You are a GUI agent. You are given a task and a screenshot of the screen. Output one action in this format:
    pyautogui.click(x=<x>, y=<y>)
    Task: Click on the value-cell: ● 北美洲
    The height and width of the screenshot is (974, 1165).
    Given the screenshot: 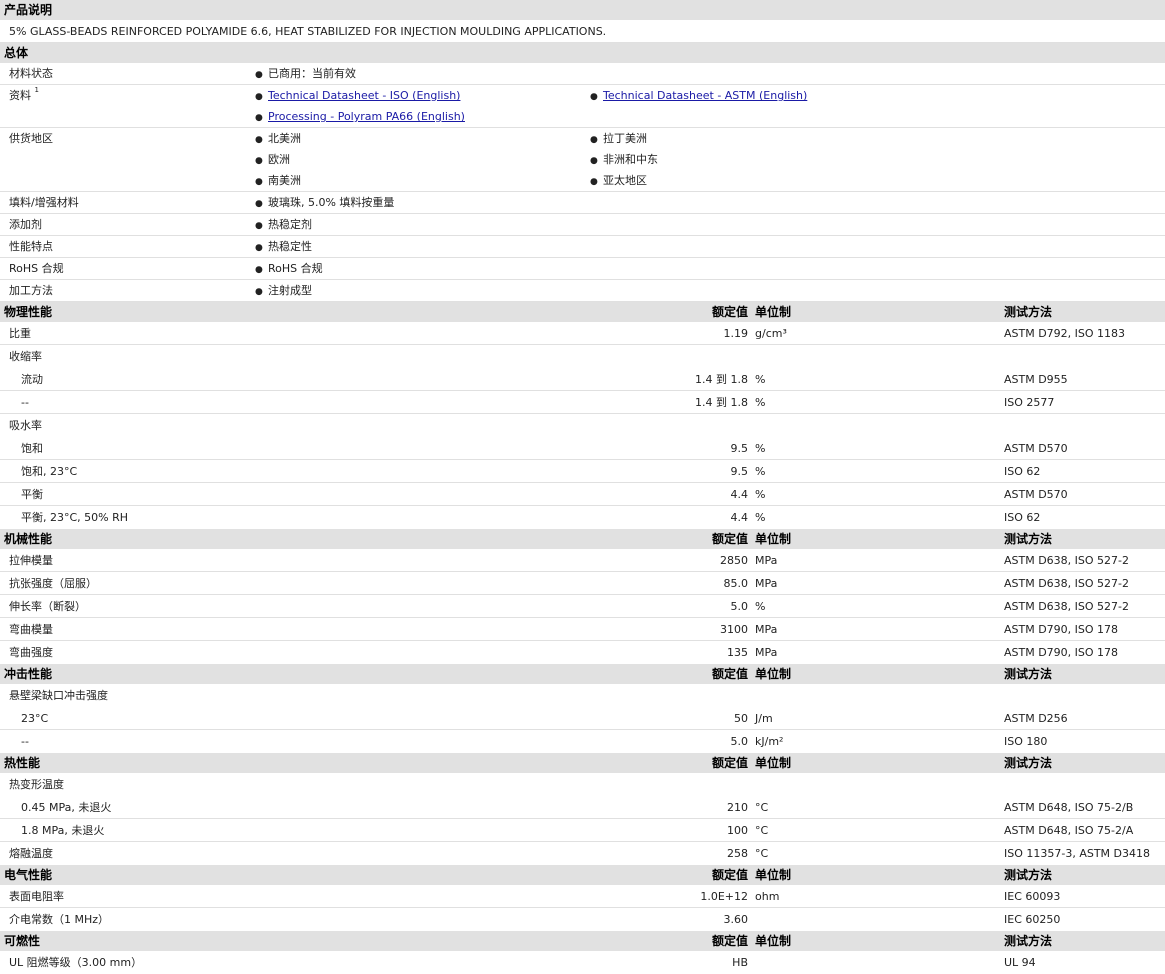 What is the action you would take?
    pyautogui.click(x=419, y=138)
    